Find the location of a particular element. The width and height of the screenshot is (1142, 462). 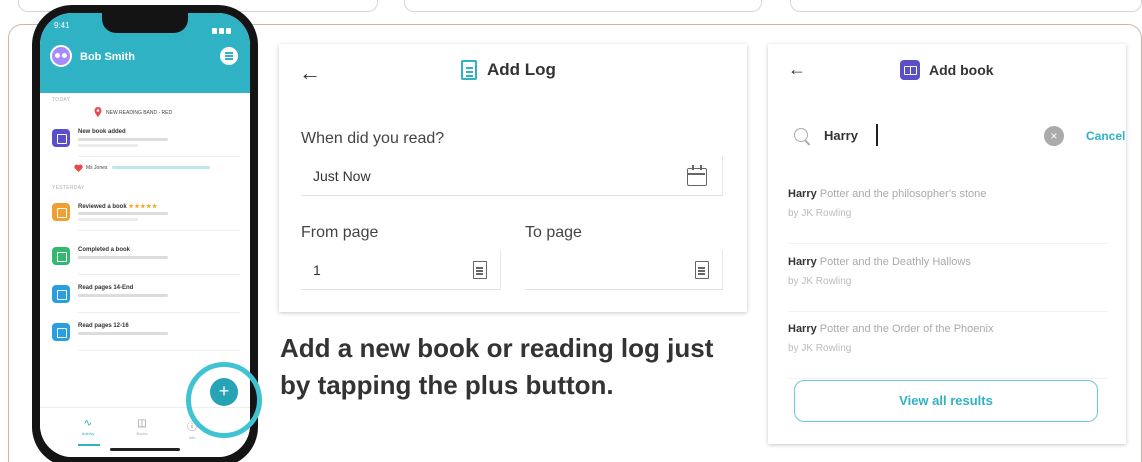

status-time: 9:41 is located at coordinates (62, 25).